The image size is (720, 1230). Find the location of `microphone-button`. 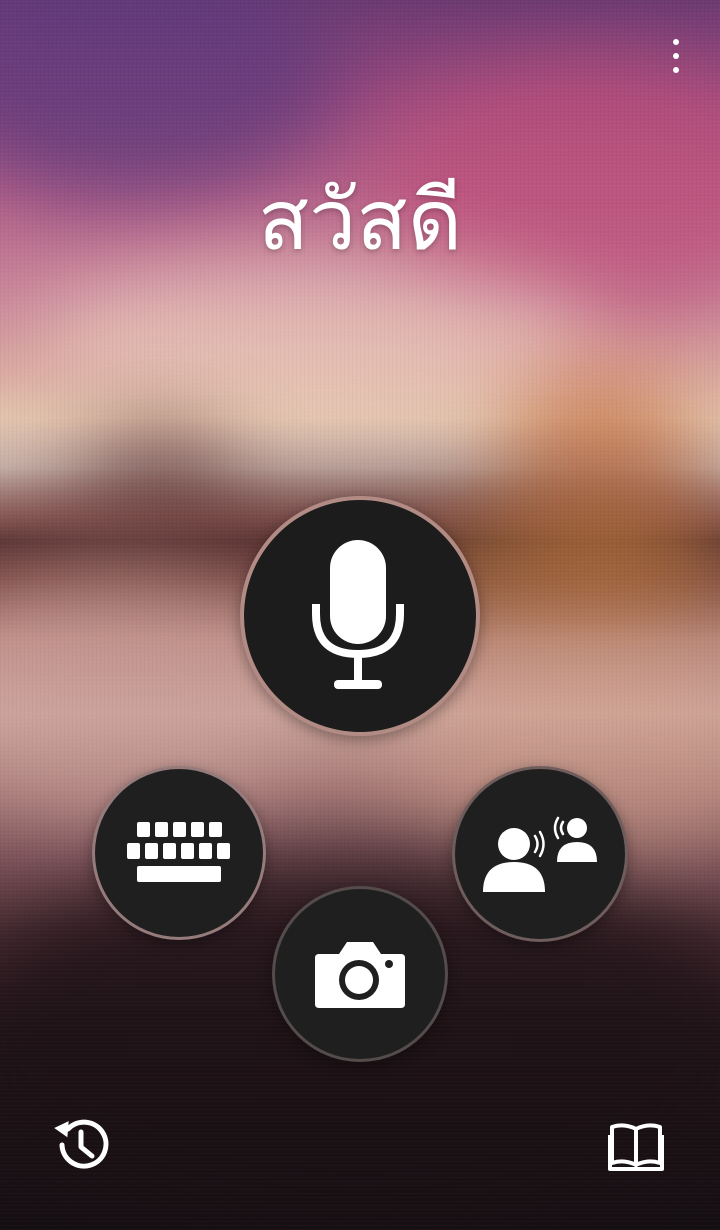

microphone-button is located at coordinates (360, 616).